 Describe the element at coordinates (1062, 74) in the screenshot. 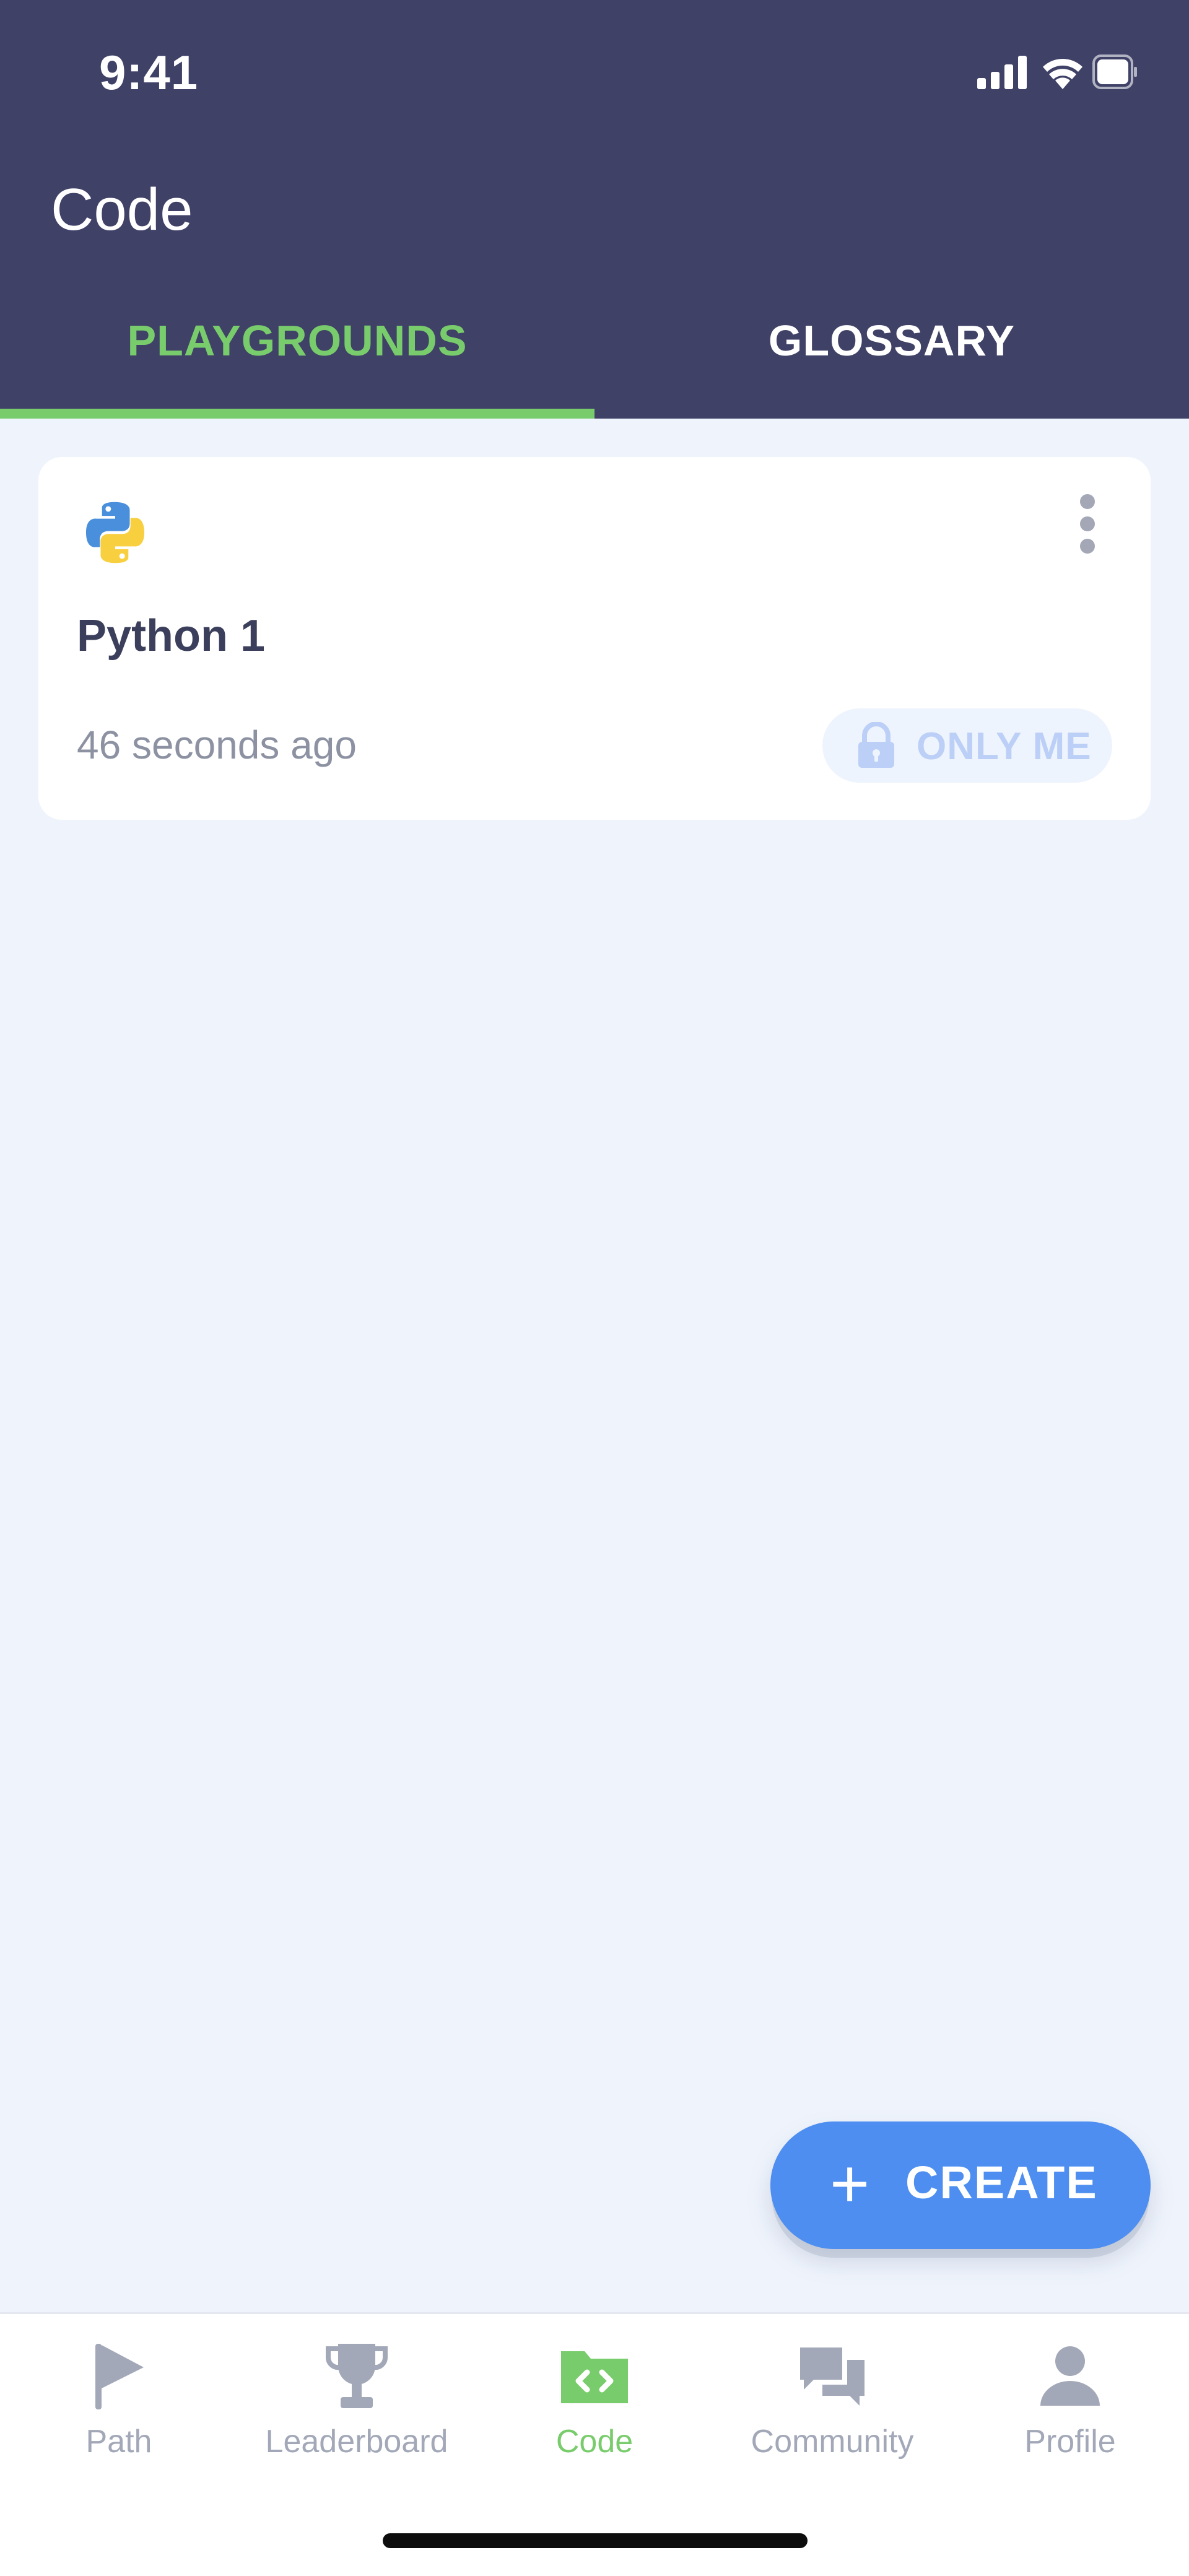

I see `wifi-icon` at that location.